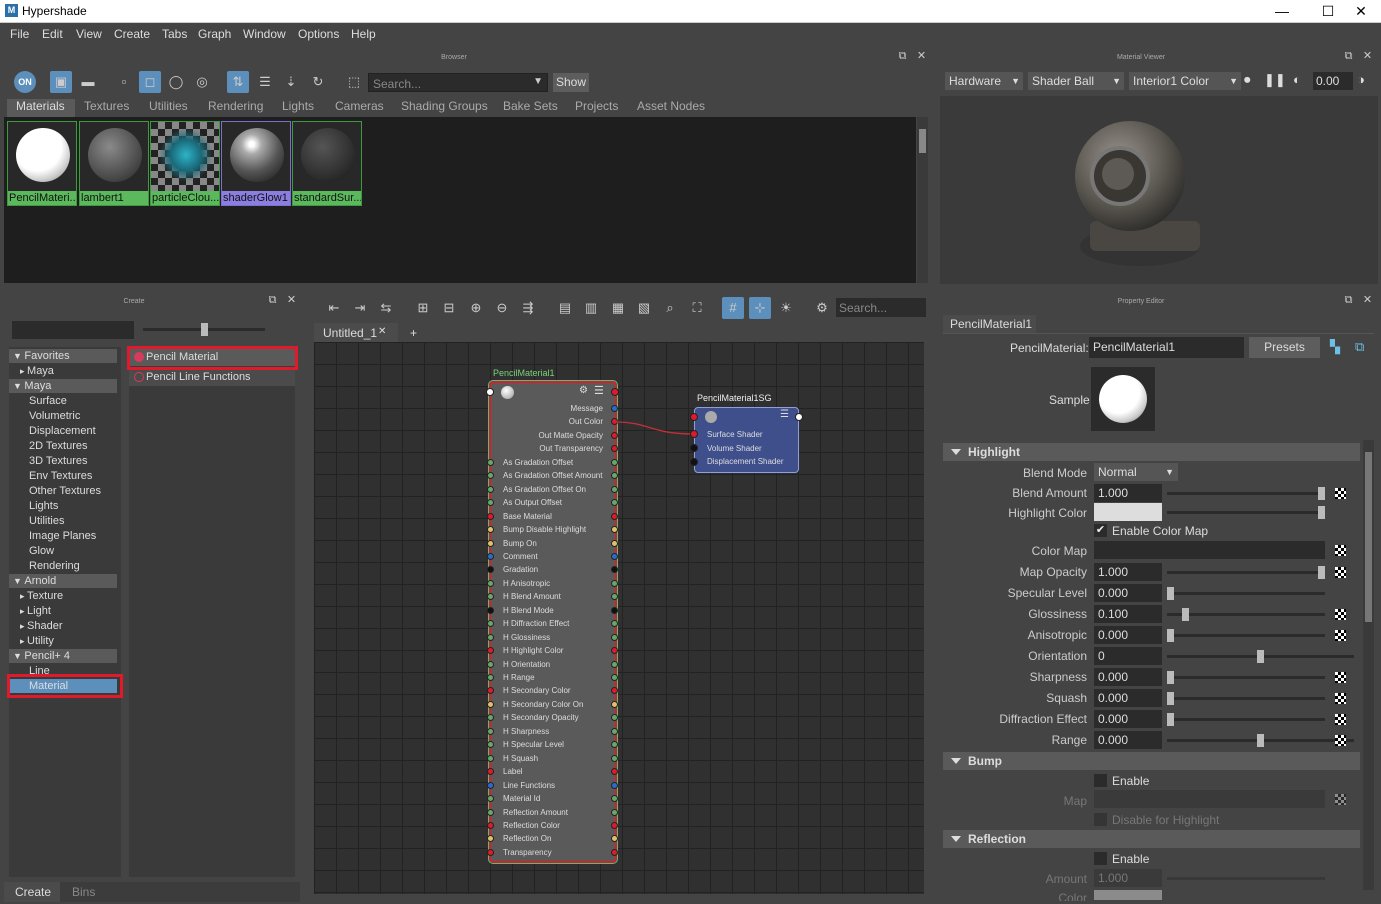 The height and width of the screenshot is (904, 1381). I want to click on menu-view: View, so click(89, 34).